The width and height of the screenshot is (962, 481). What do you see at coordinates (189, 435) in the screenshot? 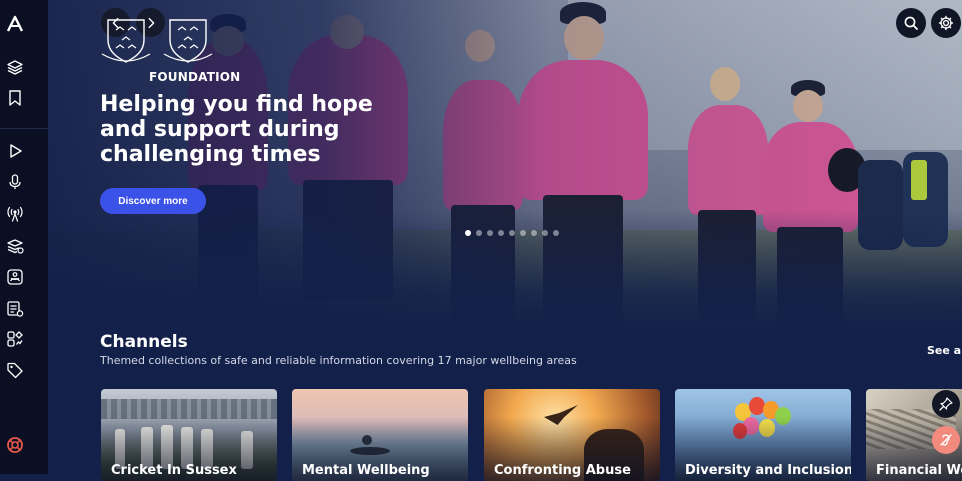
I see `channel-card-cricket: Cricket In Sussex` at bounding box center [189, 435].